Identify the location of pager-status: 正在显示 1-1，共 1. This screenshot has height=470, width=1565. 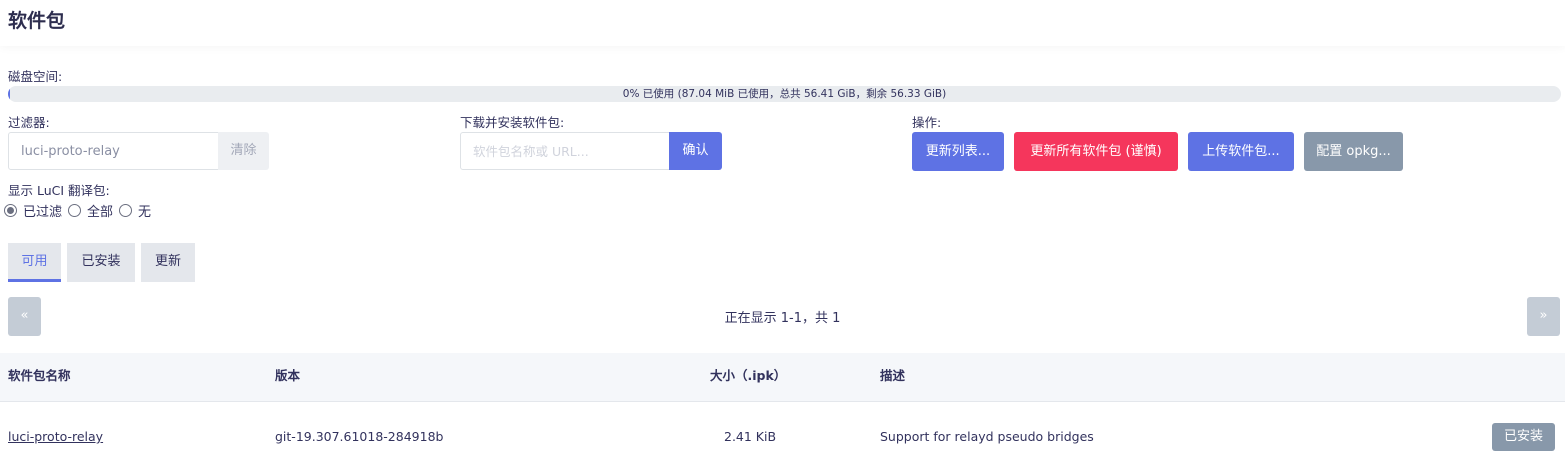
(782, 318).